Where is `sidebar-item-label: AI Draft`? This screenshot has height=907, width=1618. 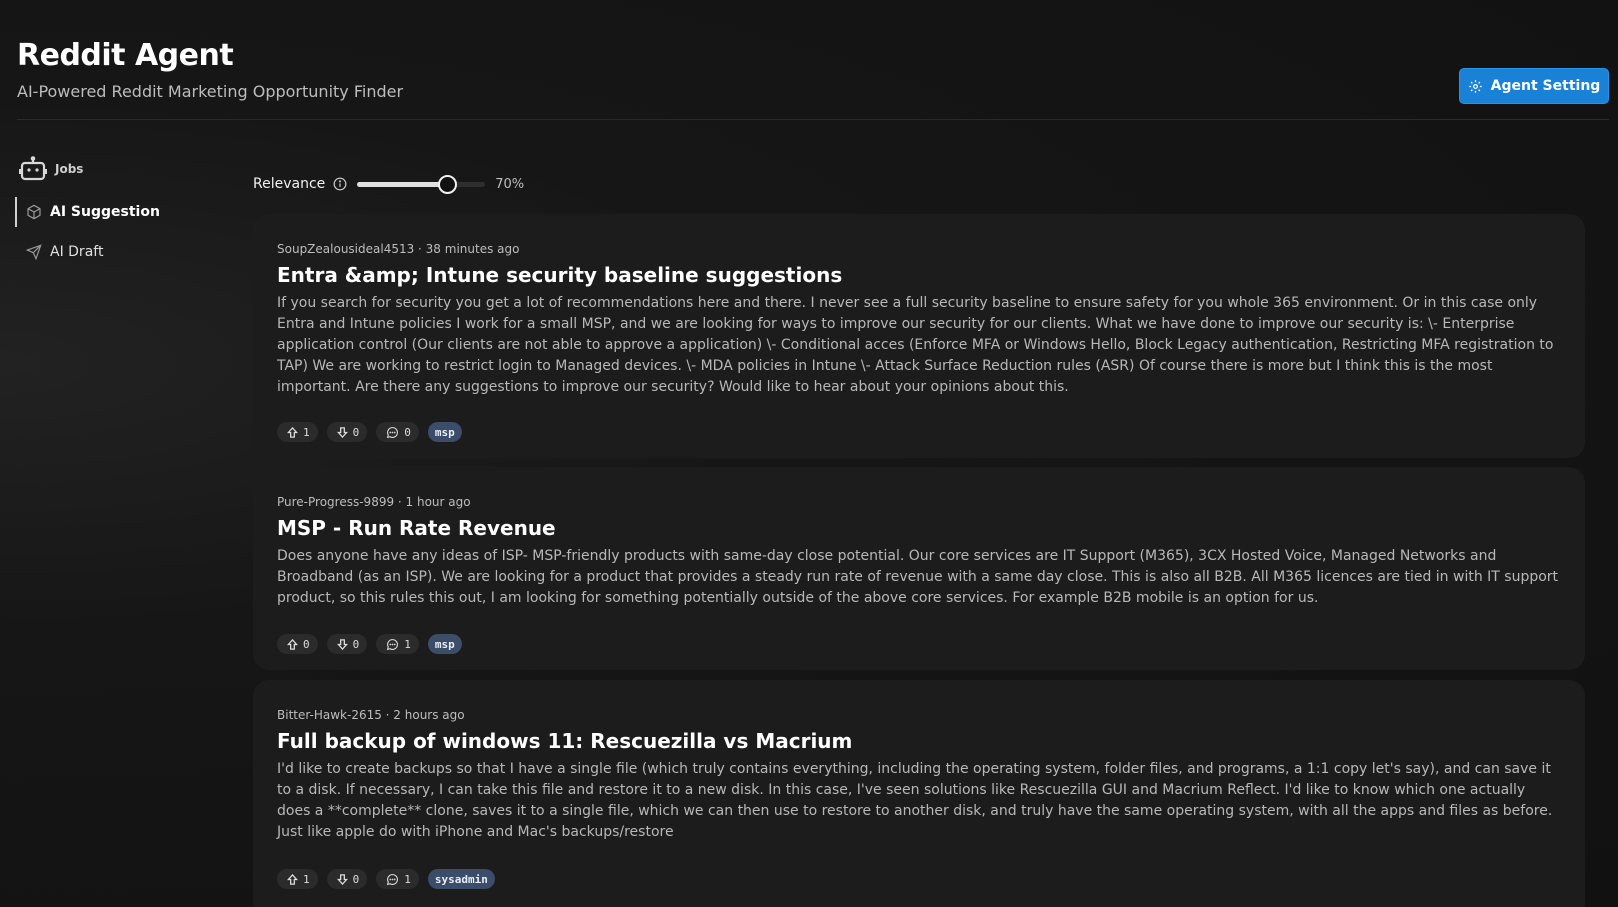
sidebar-item-label: AI Draft is located at coordinates (77, 252).